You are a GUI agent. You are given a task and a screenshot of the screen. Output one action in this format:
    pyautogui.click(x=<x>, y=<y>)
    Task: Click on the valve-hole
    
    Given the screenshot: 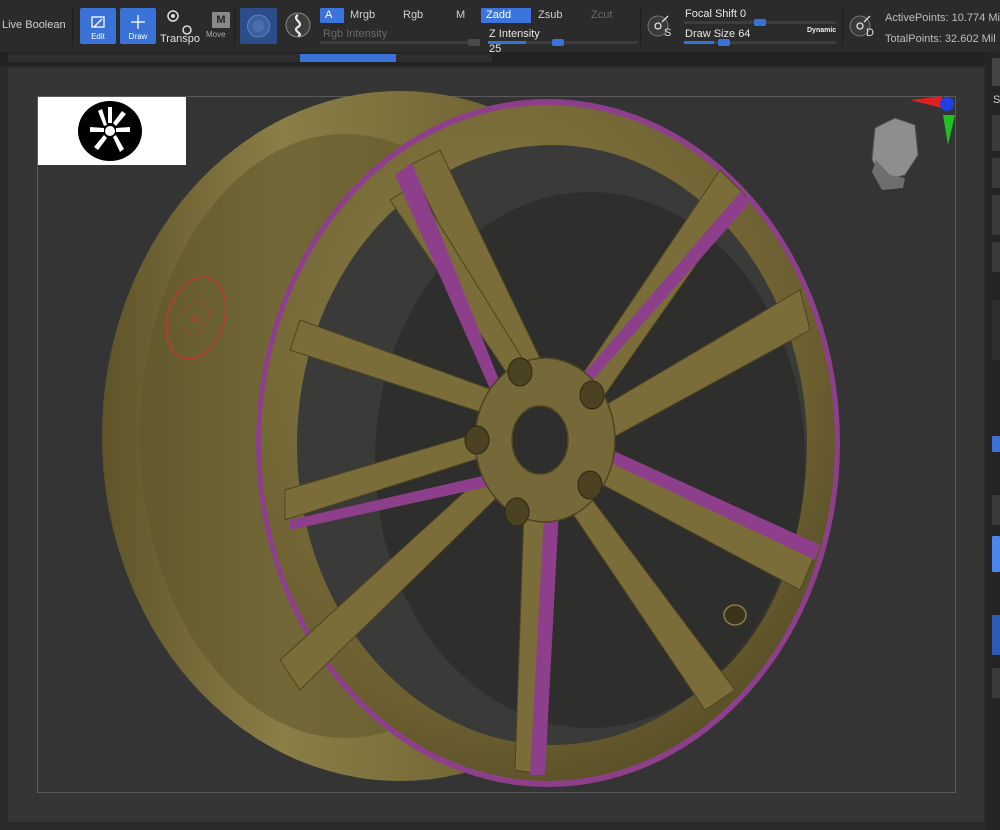 What is the action you would take?
    pyautogui.click(x=735, y=615)
    